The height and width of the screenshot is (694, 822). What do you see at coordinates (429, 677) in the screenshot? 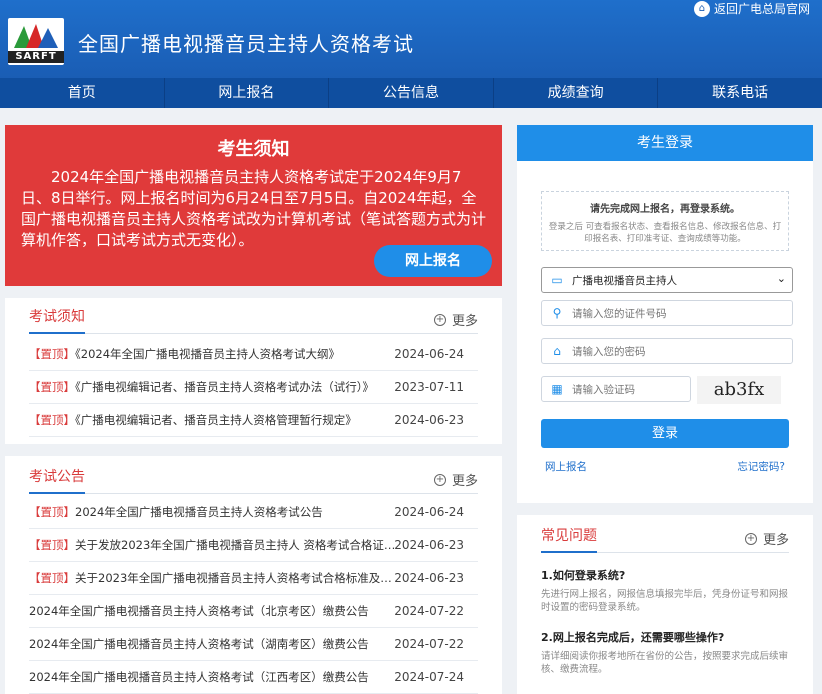
I see `item-date: 2024-07-24` at bounding box center [429, 677].